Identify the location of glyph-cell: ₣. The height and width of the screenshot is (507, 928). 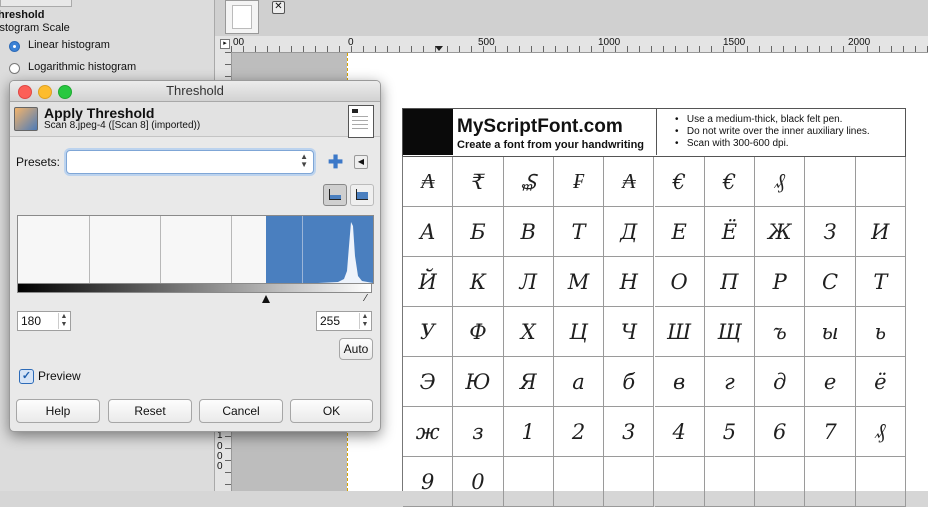
(579, 182).